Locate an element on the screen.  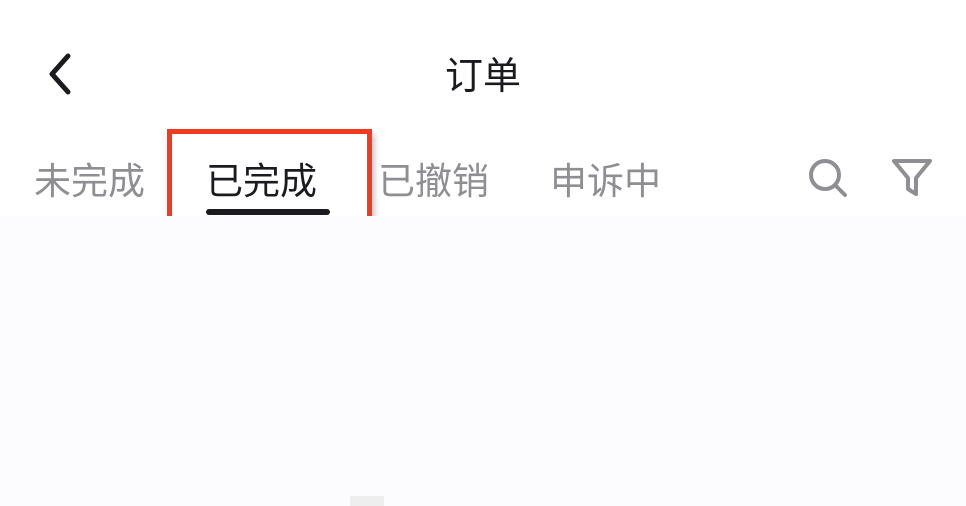
filter-icon is located at coordinates (912, 180).